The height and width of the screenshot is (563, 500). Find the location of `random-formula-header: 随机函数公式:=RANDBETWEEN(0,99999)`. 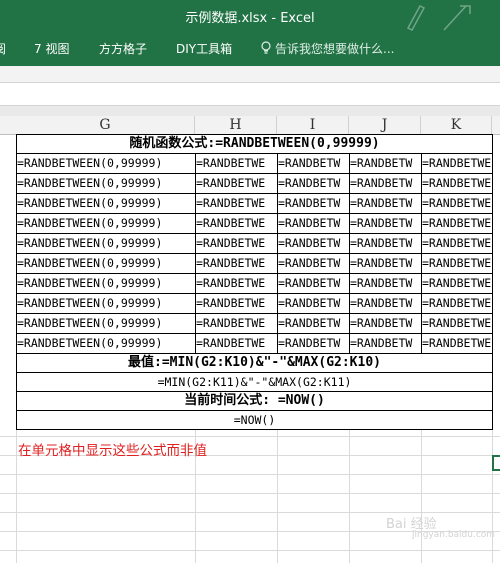

random-formula-header: 随机函数公式:=RANDBETWEEN(0,99999) is located at coordinates (254, 144).